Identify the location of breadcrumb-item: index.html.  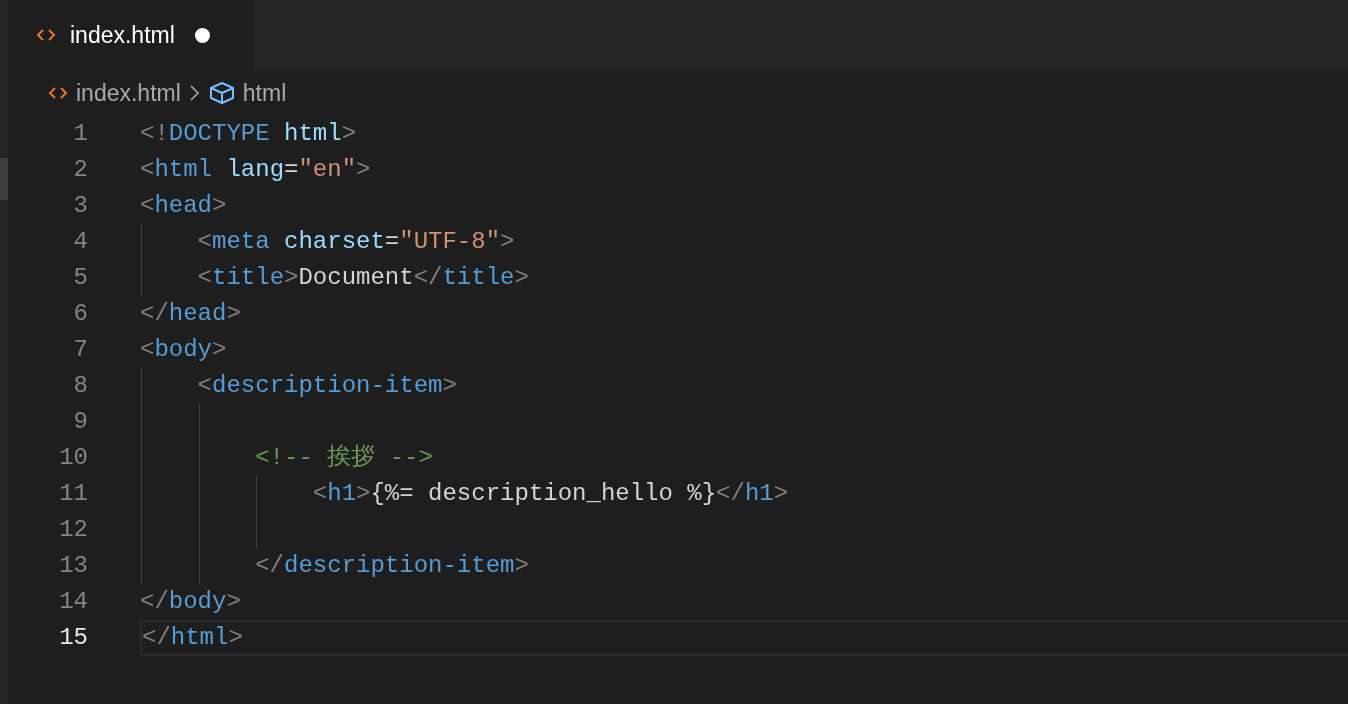
(128, 93).